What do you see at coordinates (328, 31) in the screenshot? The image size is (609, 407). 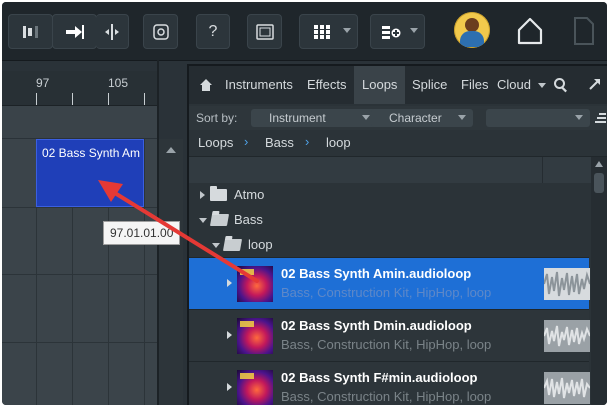 I see `grid-view-button` at bounding box center [328, 31].